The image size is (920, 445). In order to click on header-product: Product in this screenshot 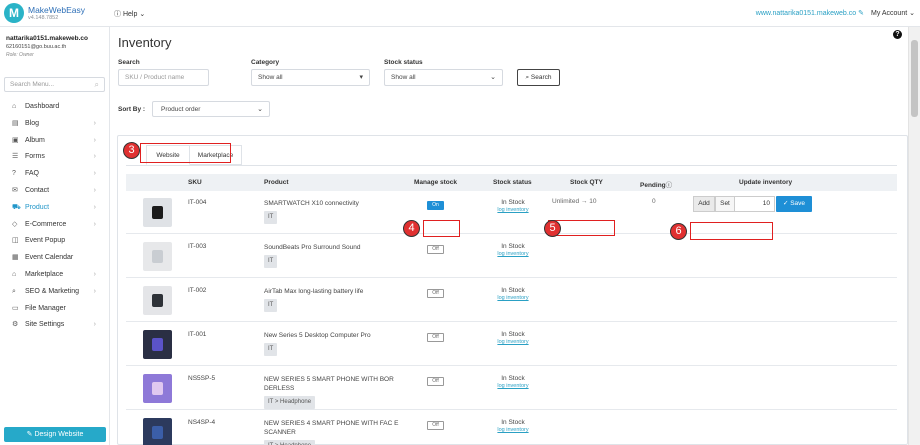, I will do `click(276, 182)`.